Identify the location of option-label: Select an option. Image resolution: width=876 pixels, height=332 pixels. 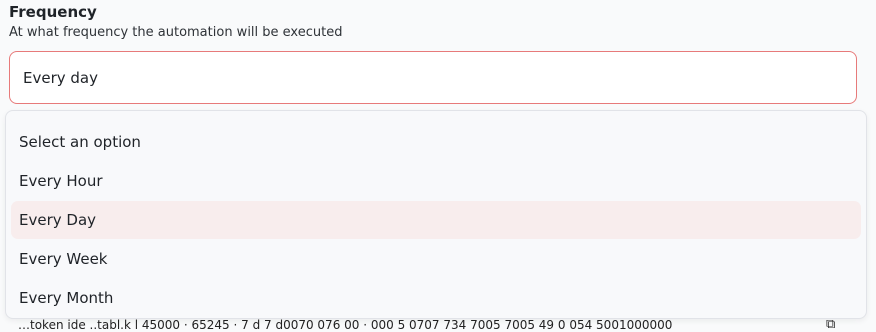
(80, 142).